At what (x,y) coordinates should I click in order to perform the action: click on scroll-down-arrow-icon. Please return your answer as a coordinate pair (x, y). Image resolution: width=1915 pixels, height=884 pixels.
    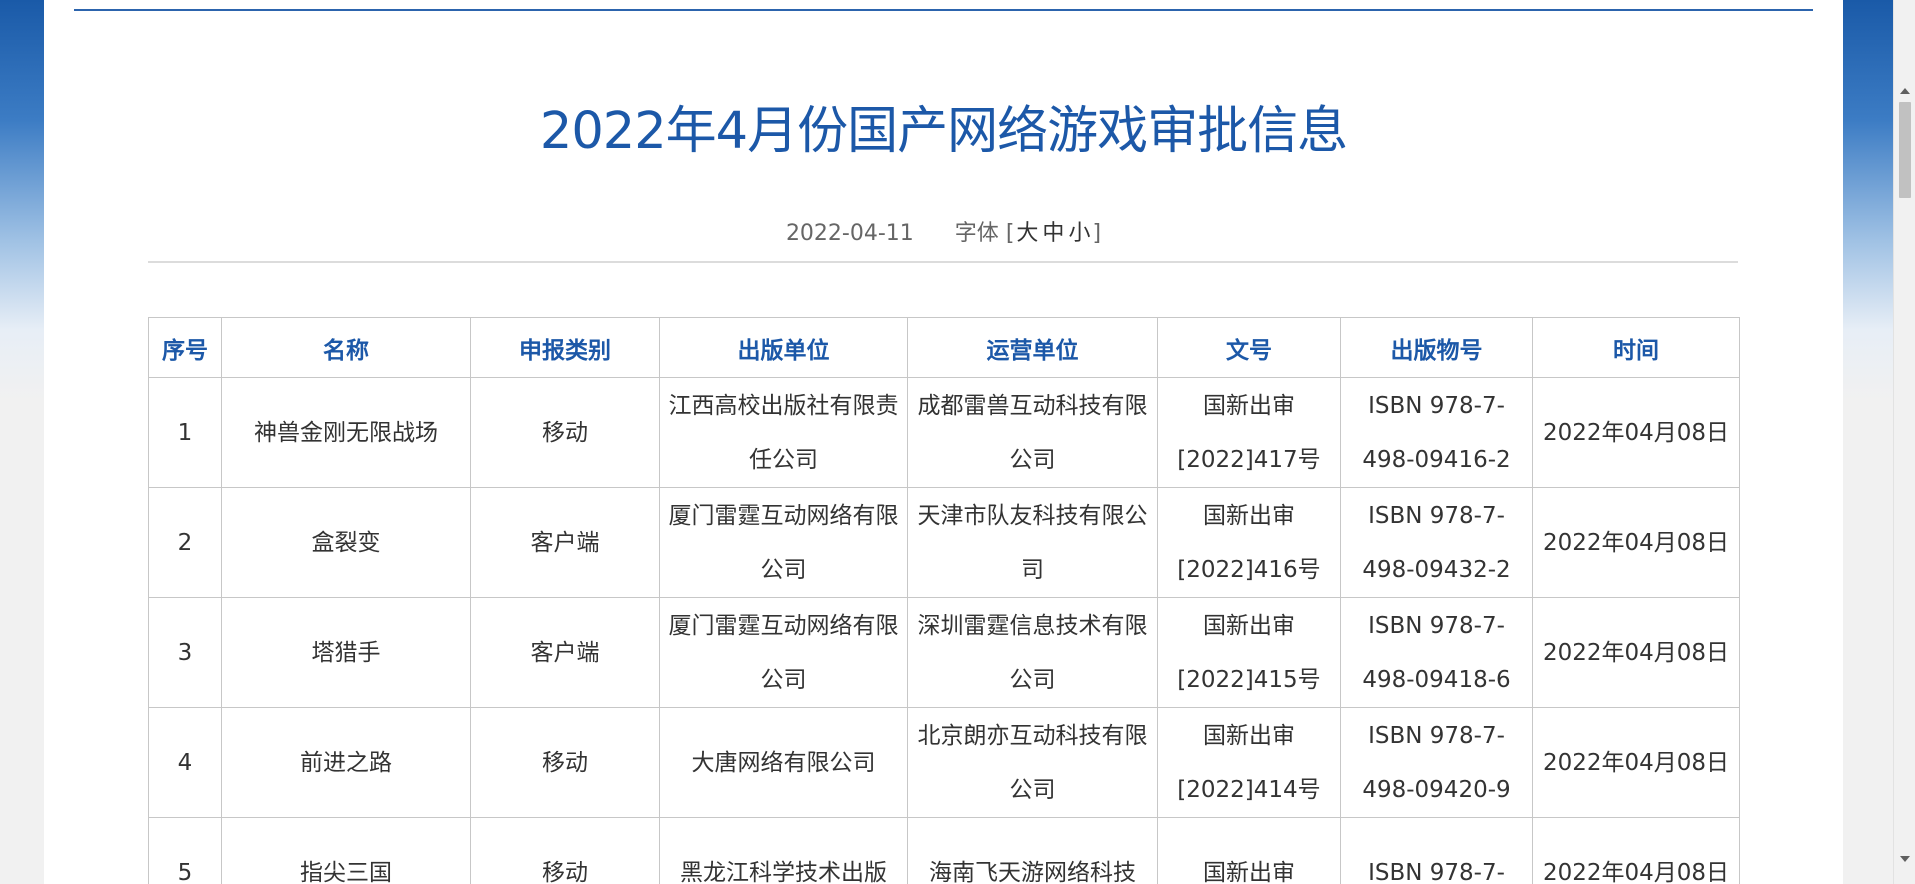
    Looking at the image, I should click on (1905, 859).